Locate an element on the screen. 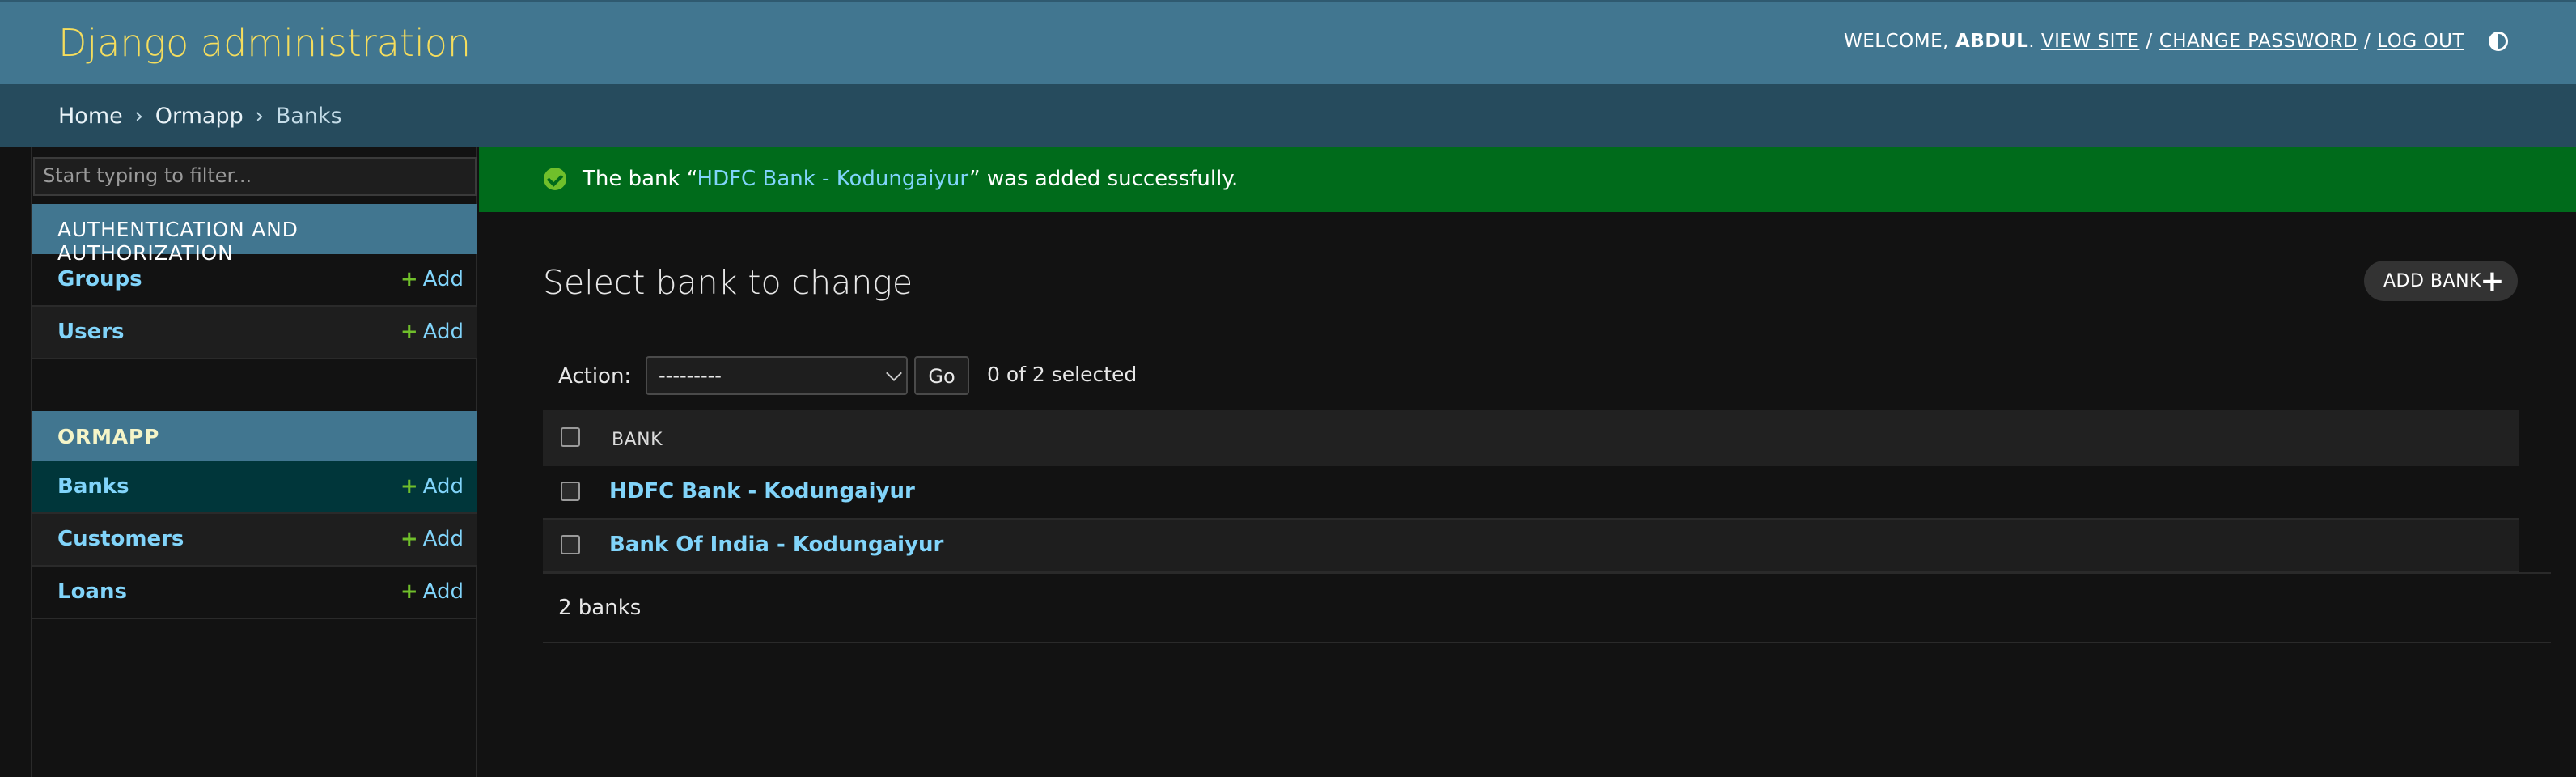 Image resolution: width=2576 pixels, height=777 pixels. sidebar-item-customers: Customers + Add is located at coordinates (254, 540).